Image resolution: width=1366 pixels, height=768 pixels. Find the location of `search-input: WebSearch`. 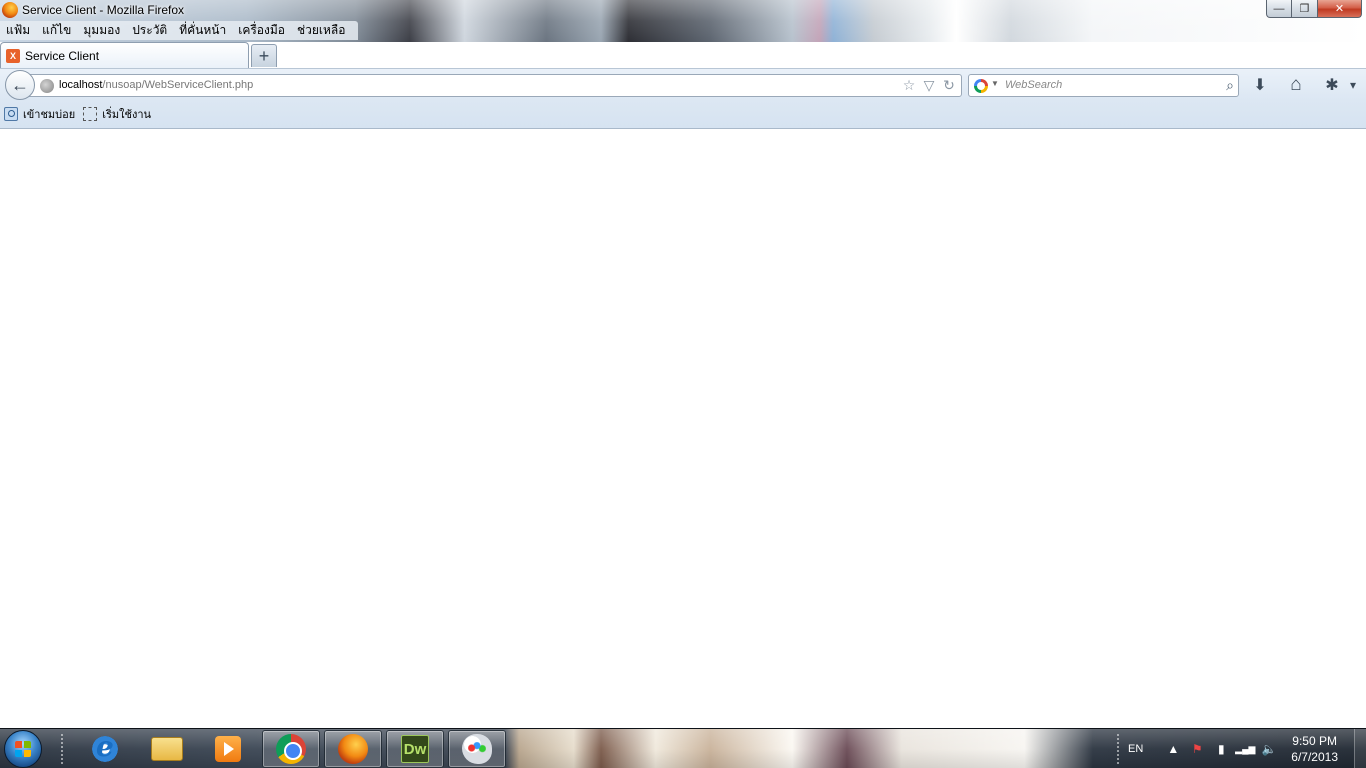

search-input: WebSearch is located at coordinates (1033, 85).